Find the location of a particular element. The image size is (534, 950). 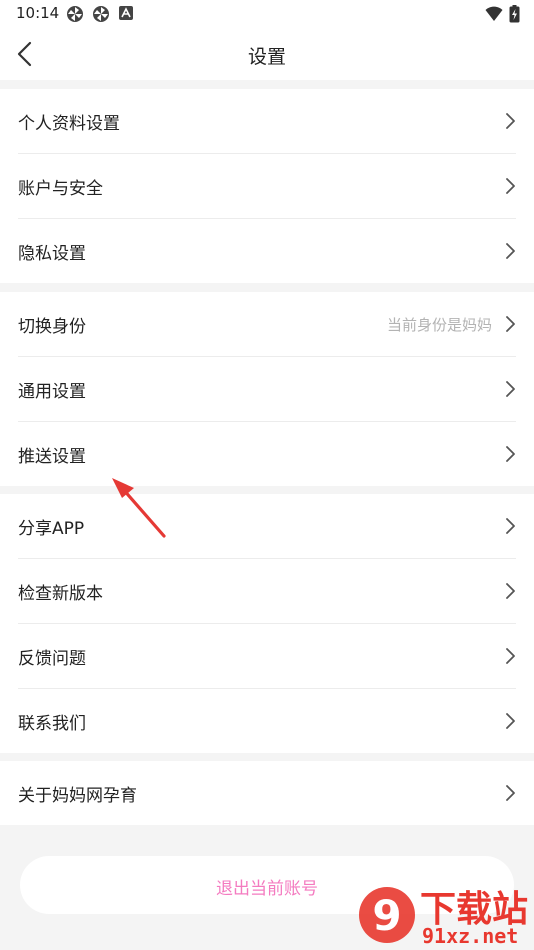

settings-item-profile: 个人资料设置 is located at coordinates (267, 121).